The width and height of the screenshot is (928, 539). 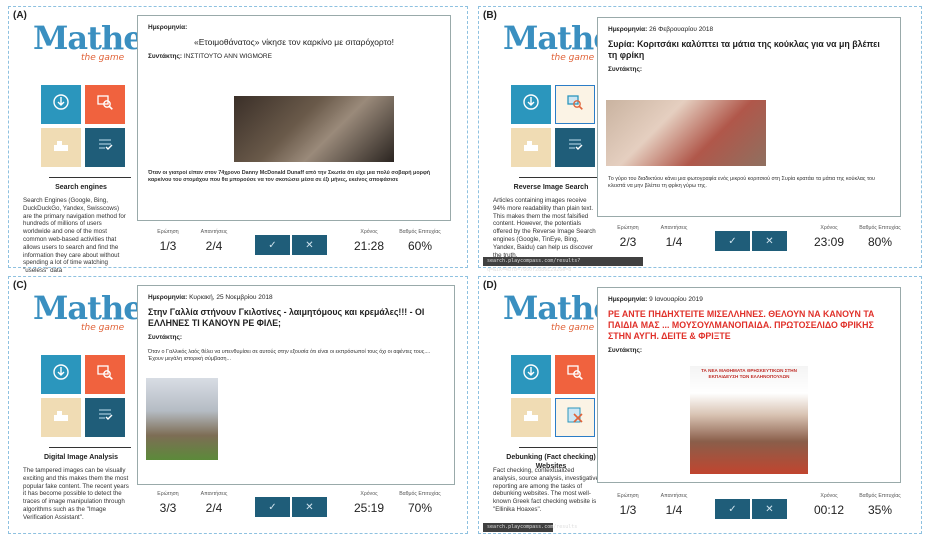 I want to click on tool-title: Digital Image Analysis, so click(x=81, y=457).